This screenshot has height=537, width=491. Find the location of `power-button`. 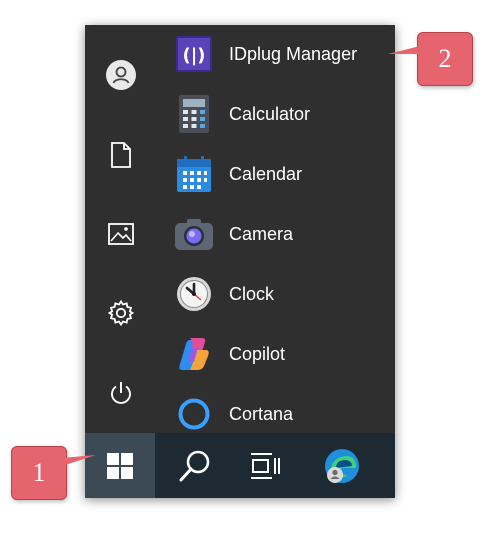

power-button is located at coordinates (121, 393).